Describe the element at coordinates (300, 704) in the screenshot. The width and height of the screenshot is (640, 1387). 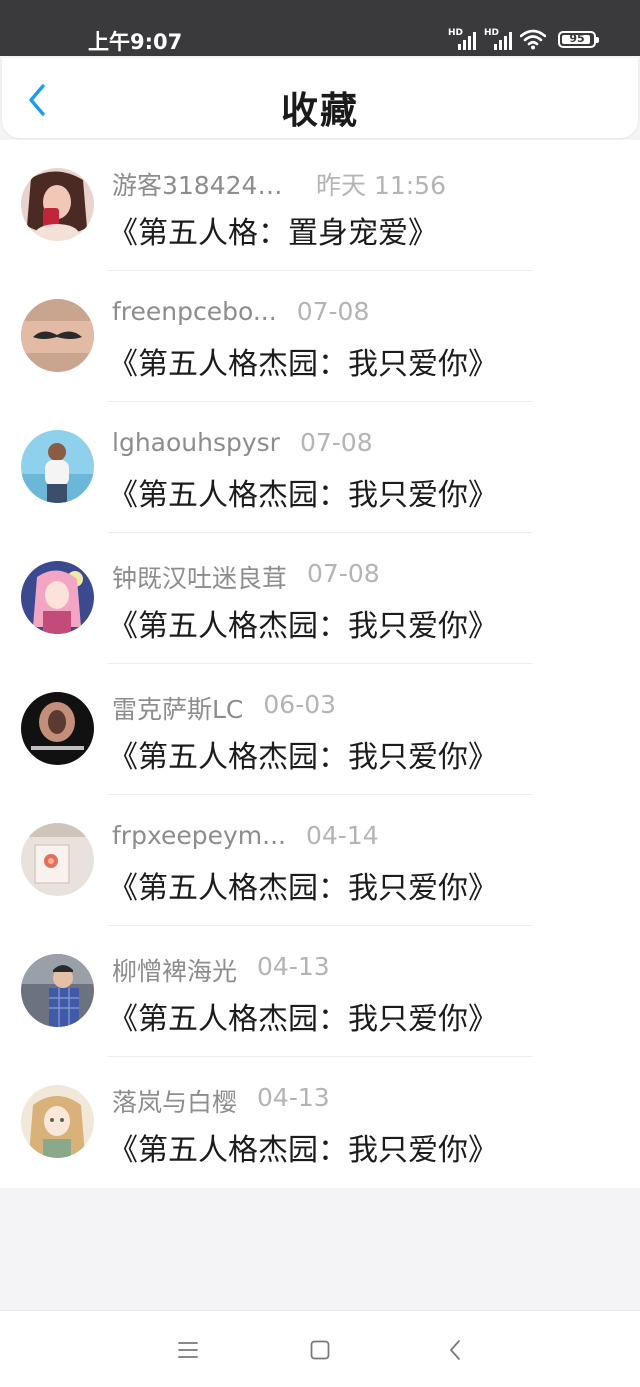
I see `item-date: 06-03` at that location.